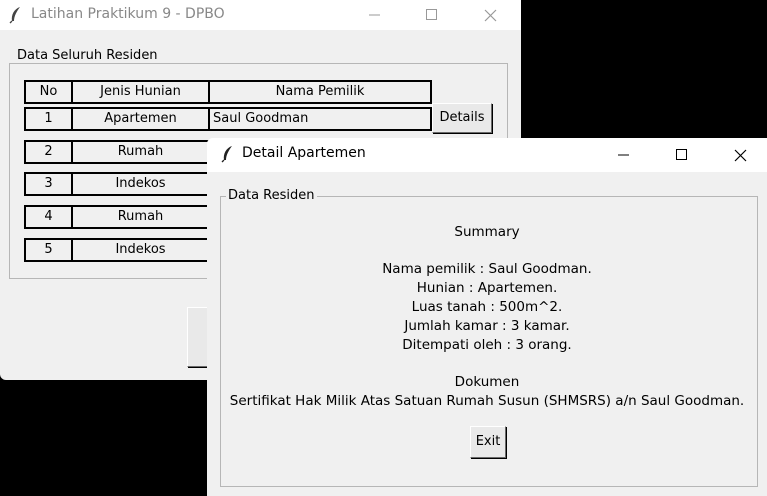 This screenshot has height=496, width=767. Describe the element at coordinates (260, 15) in the screenshot. I see `main-titlebar: Latihan Praktikum 9 - DPBO` at that location.